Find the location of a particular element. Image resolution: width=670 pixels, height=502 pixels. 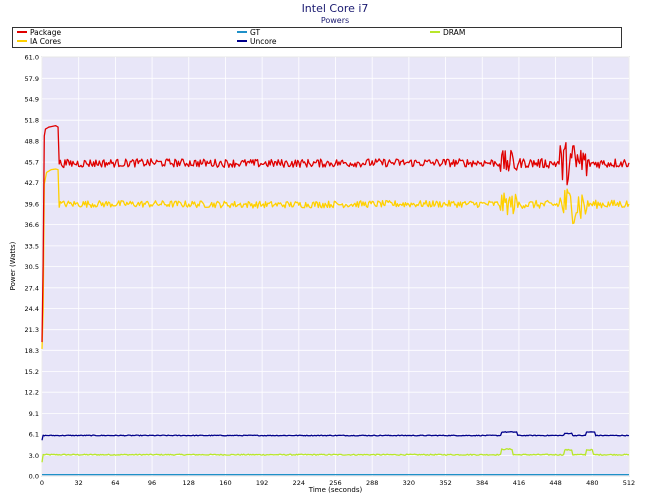

y-tick-label: 57.9 is located at coordinates (32, 79).